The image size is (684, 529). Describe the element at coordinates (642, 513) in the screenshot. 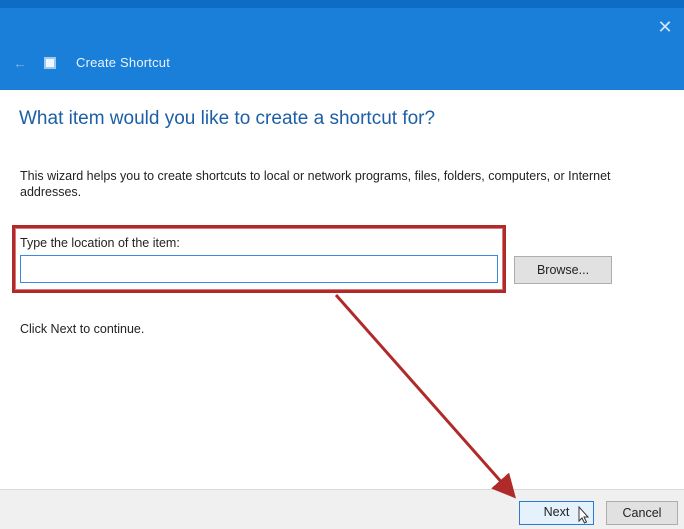

I see `cancel-button: Cancel` at that location.